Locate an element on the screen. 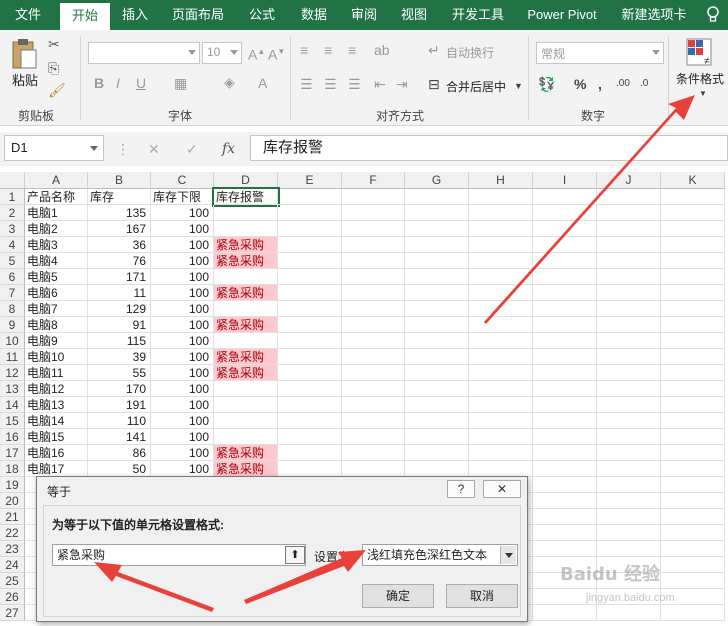  cell-h13 is located at coordinates (501, 389).